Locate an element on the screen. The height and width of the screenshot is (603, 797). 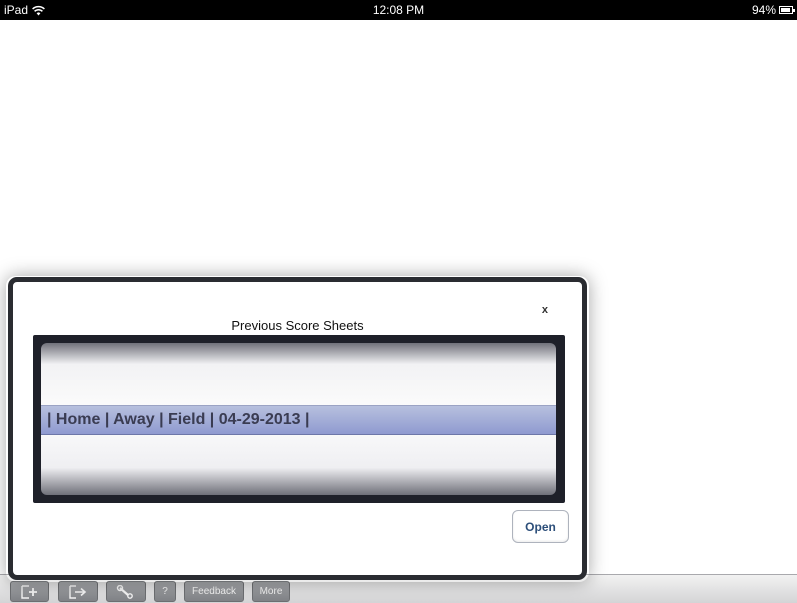
more-label: More is located at coordinates (271, 591).